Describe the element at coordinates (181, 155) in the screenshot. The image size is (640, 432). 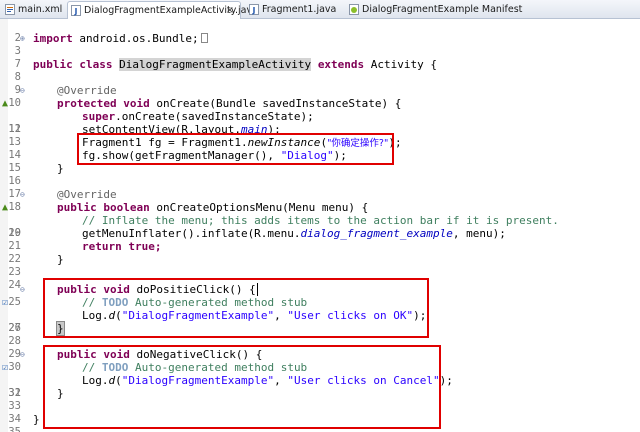
I see `code-fragment: fg.show(getFragmentManager(),` at that location.